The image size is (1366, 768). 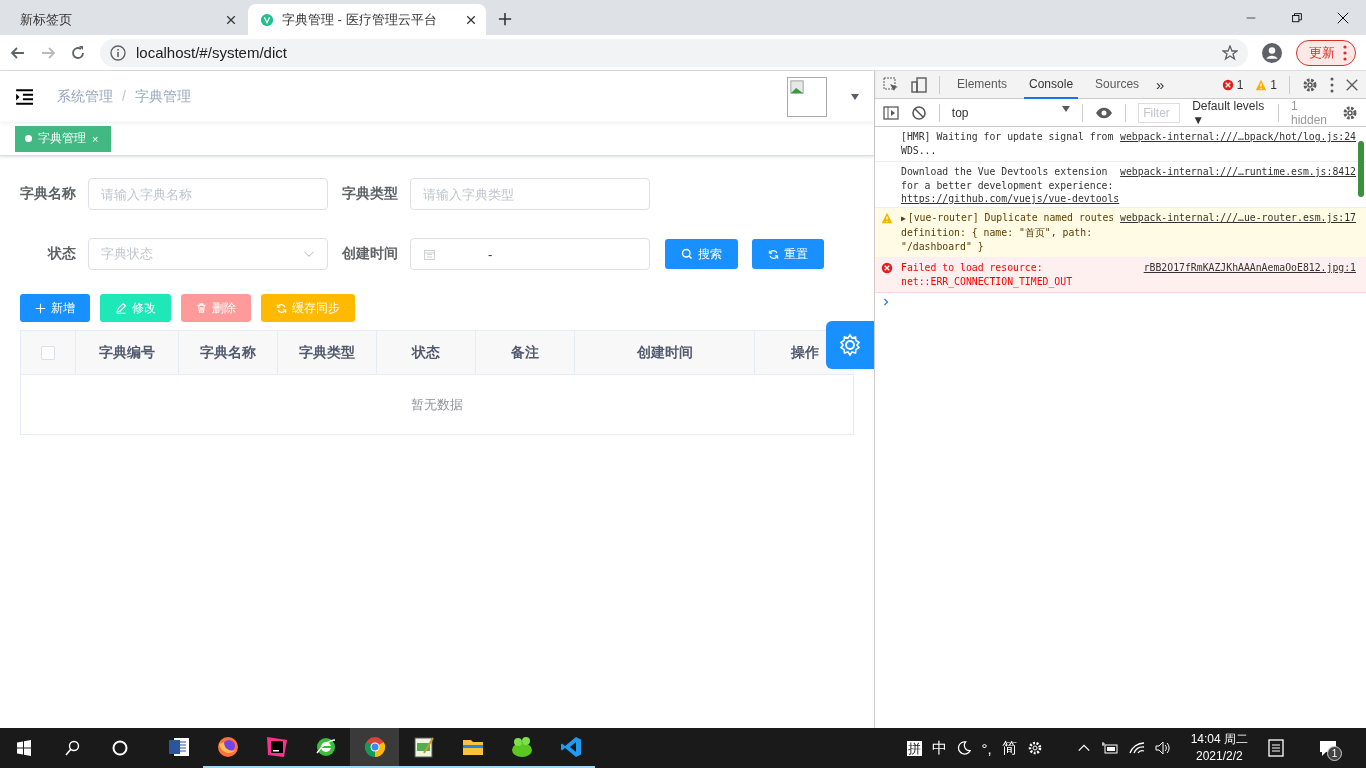 What do you see at coordinates (919, 84) in the screenshot?
I see `device-icon` at bounding box center [919, 84].